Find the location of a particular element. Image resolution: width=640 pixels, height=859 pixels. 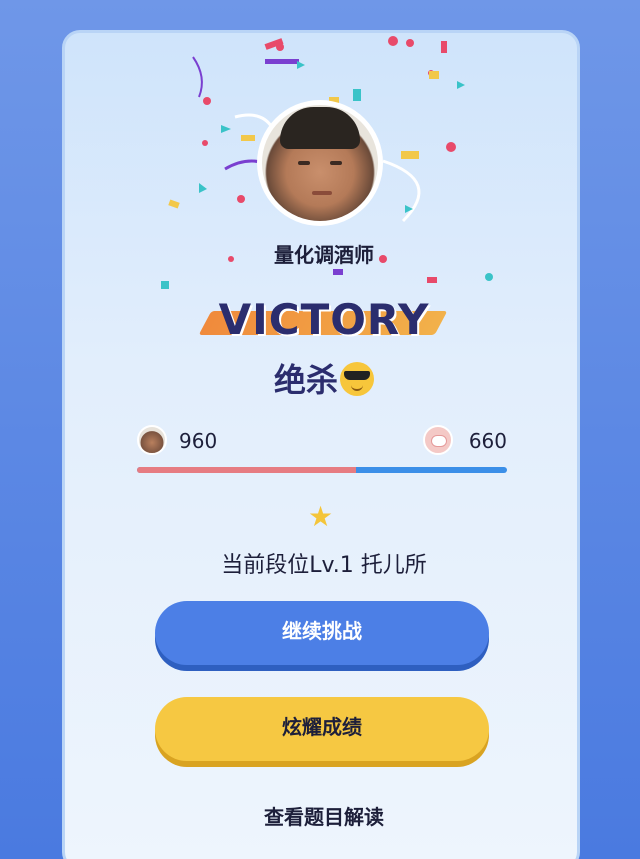

player-score-fill is located at coordinates (247, 470).